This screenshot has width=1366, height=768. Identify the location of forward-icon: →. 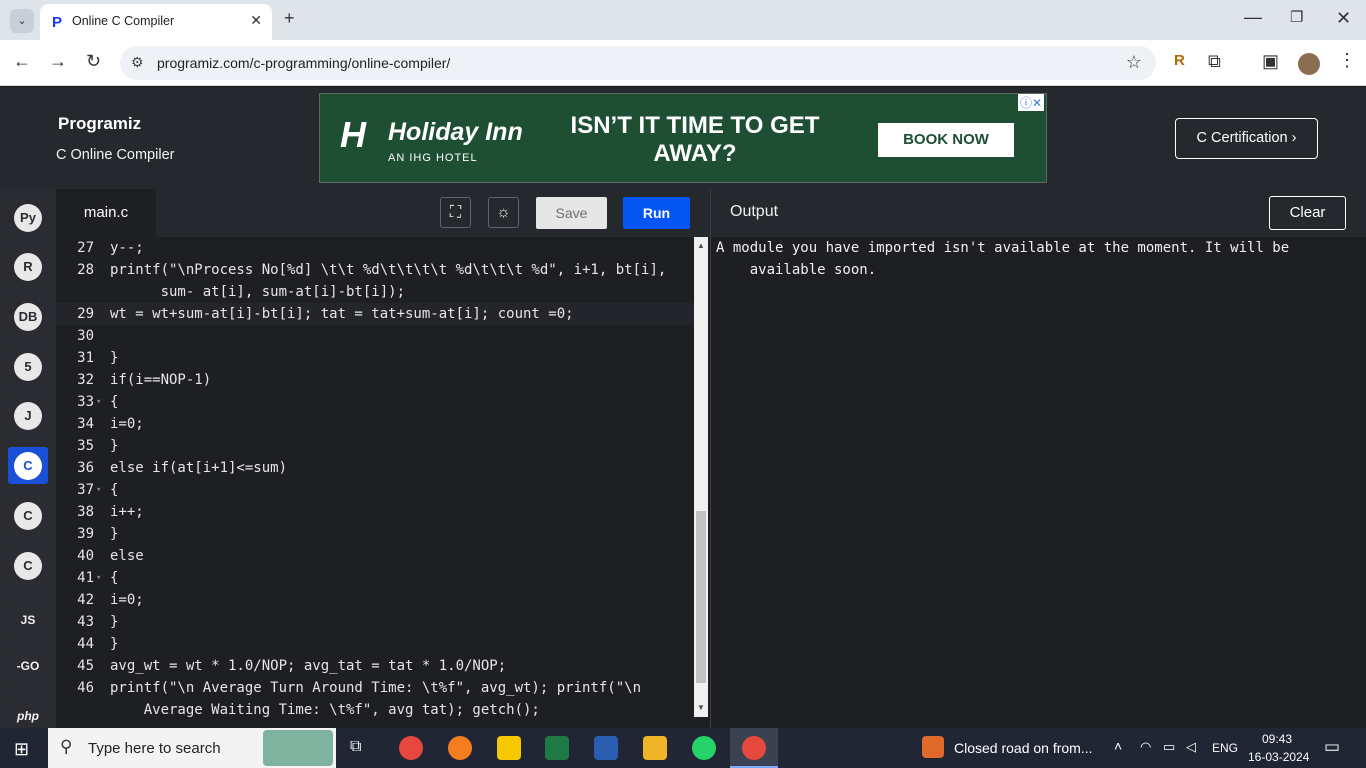
(58, 61).